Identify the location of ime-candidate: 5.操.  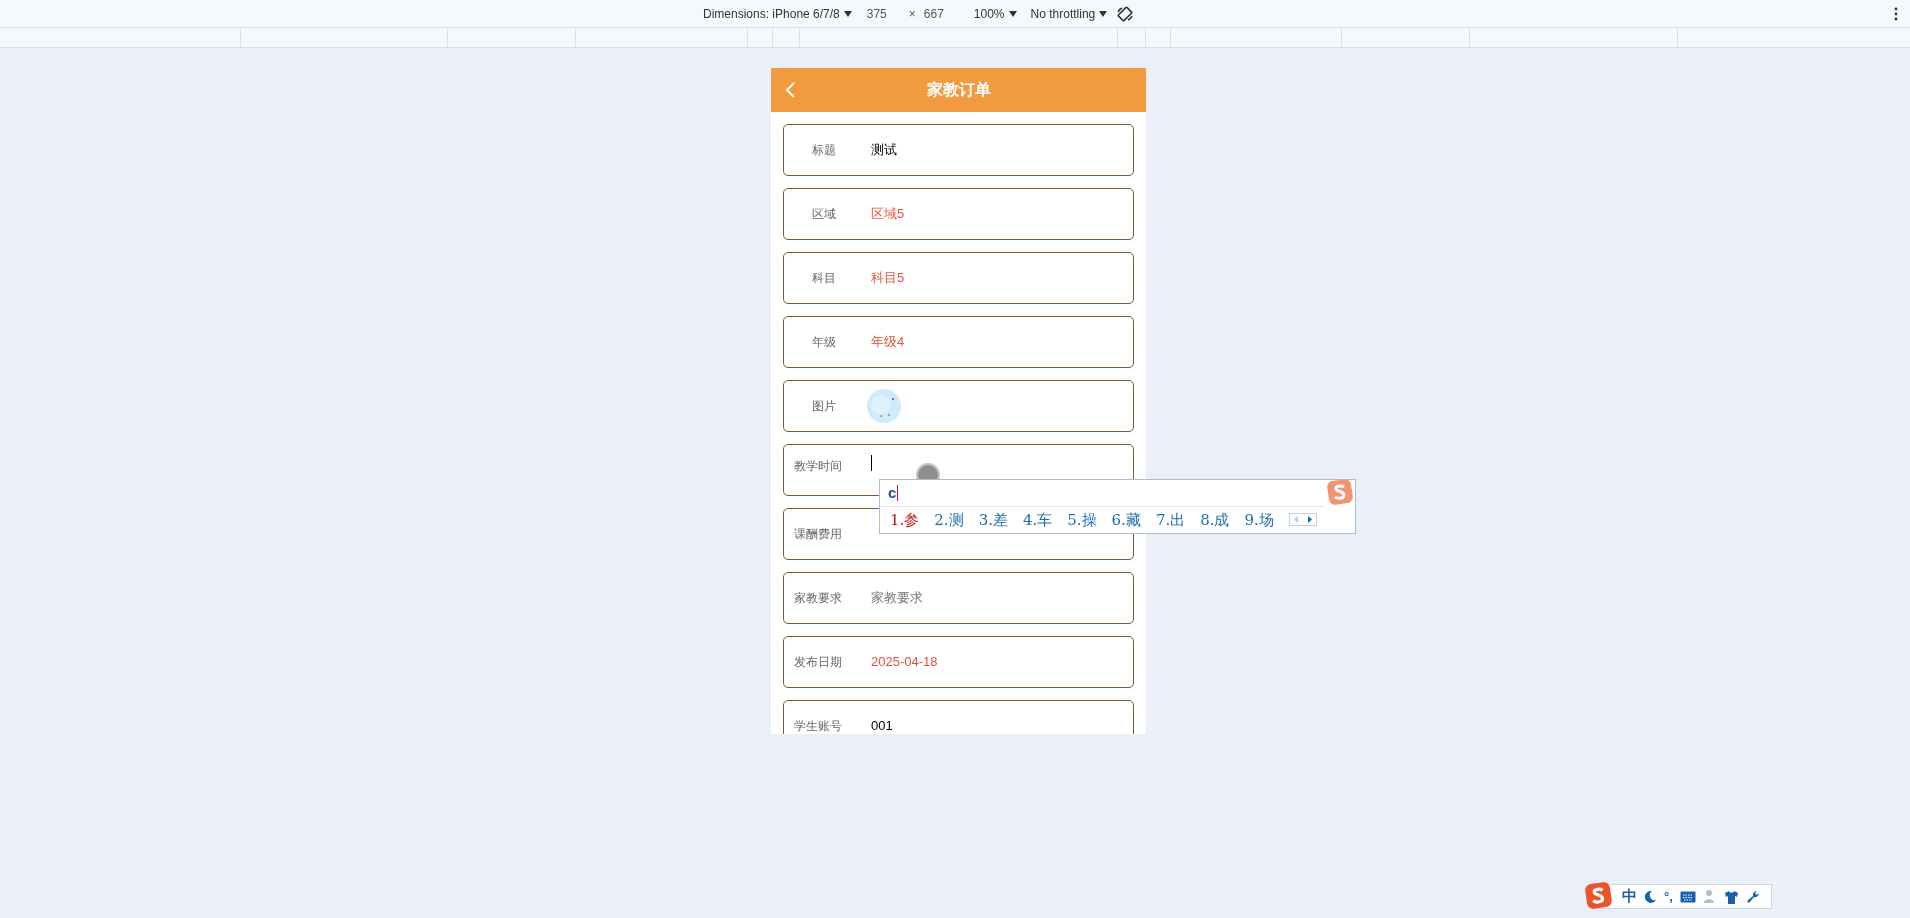
(1082, 519).